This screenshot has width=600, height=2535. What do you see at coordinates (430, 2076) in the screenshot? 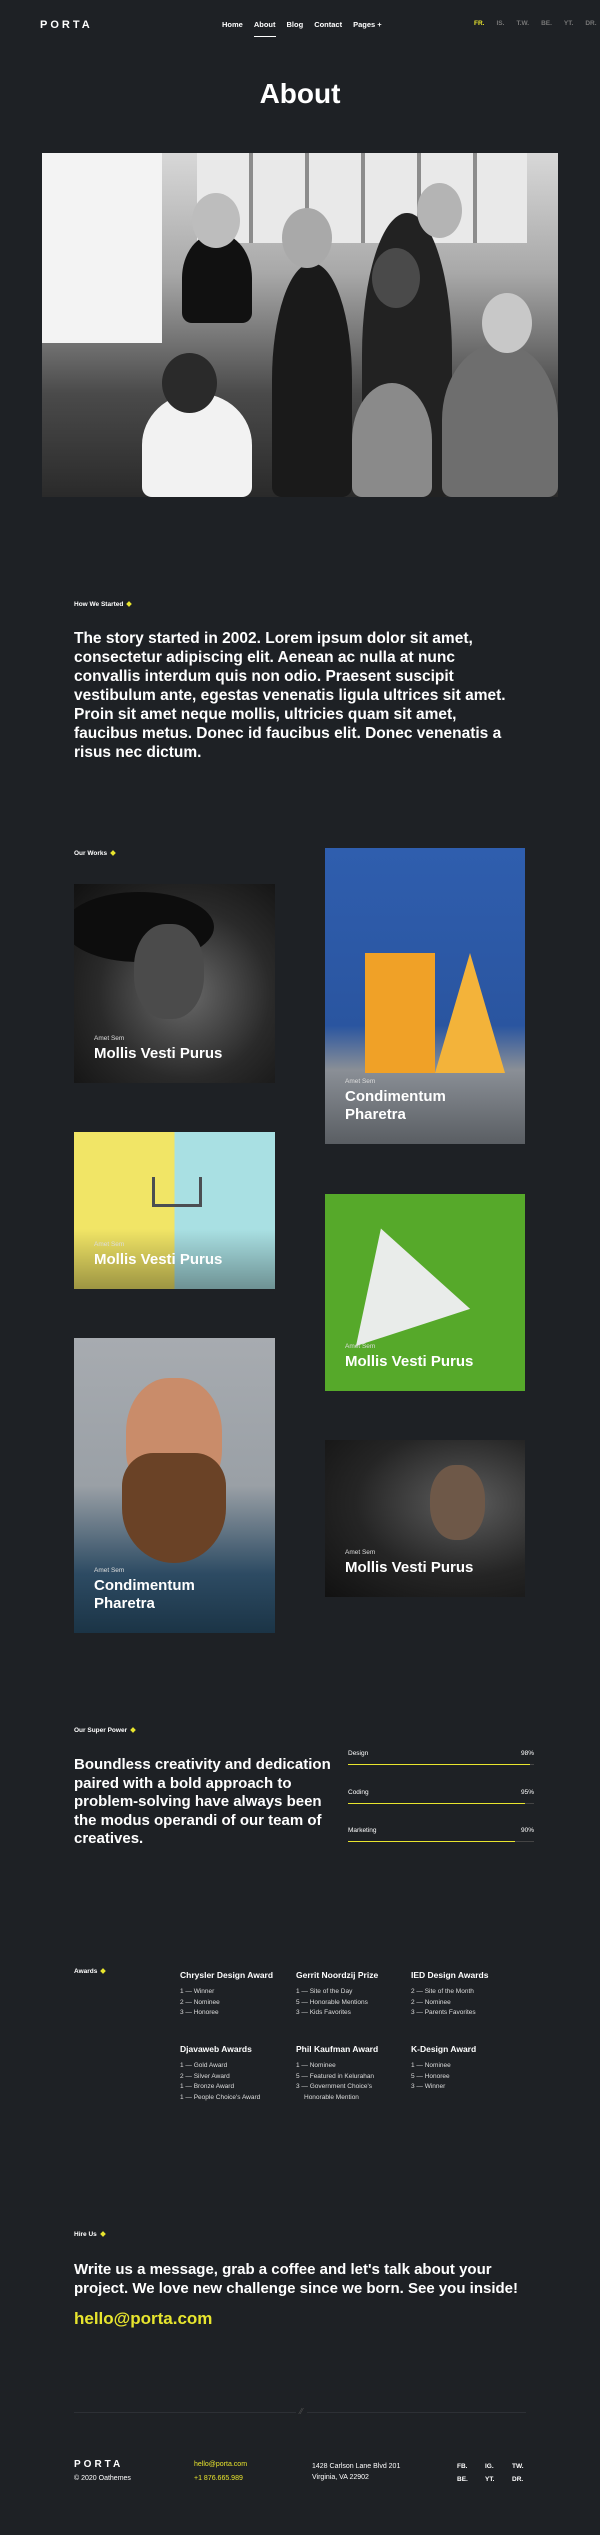
I see `award-item: 5 — Honoree` at bounding box center [430, 2076].